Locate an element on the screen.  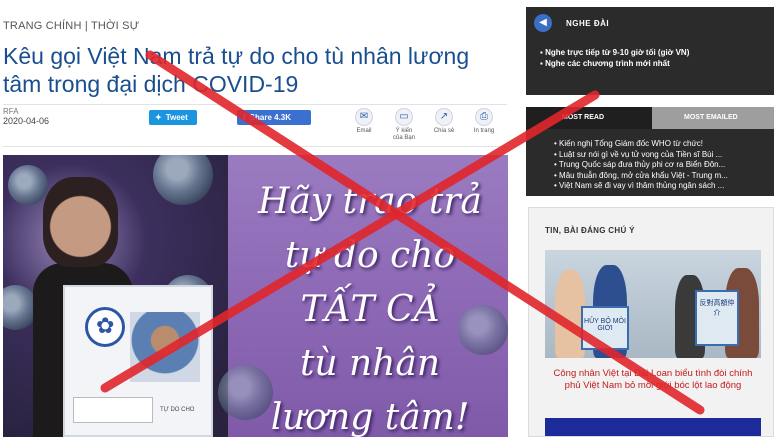
comment-icon: ▭ is located at coordinates (404, 117).